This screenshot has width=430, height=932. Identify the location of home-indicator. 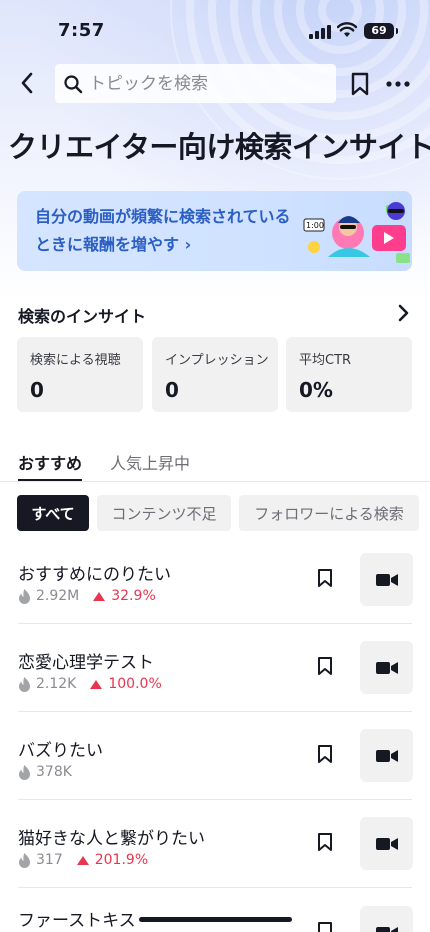
(215, 919).